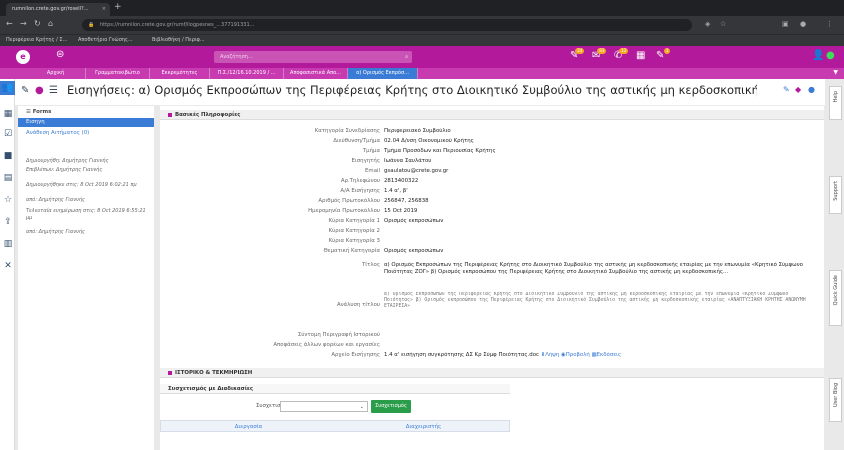 This screenshot has height=450, width=844. I want to click on updated-by: από: Δημήτρης Γιαννής, so click(55, 232).